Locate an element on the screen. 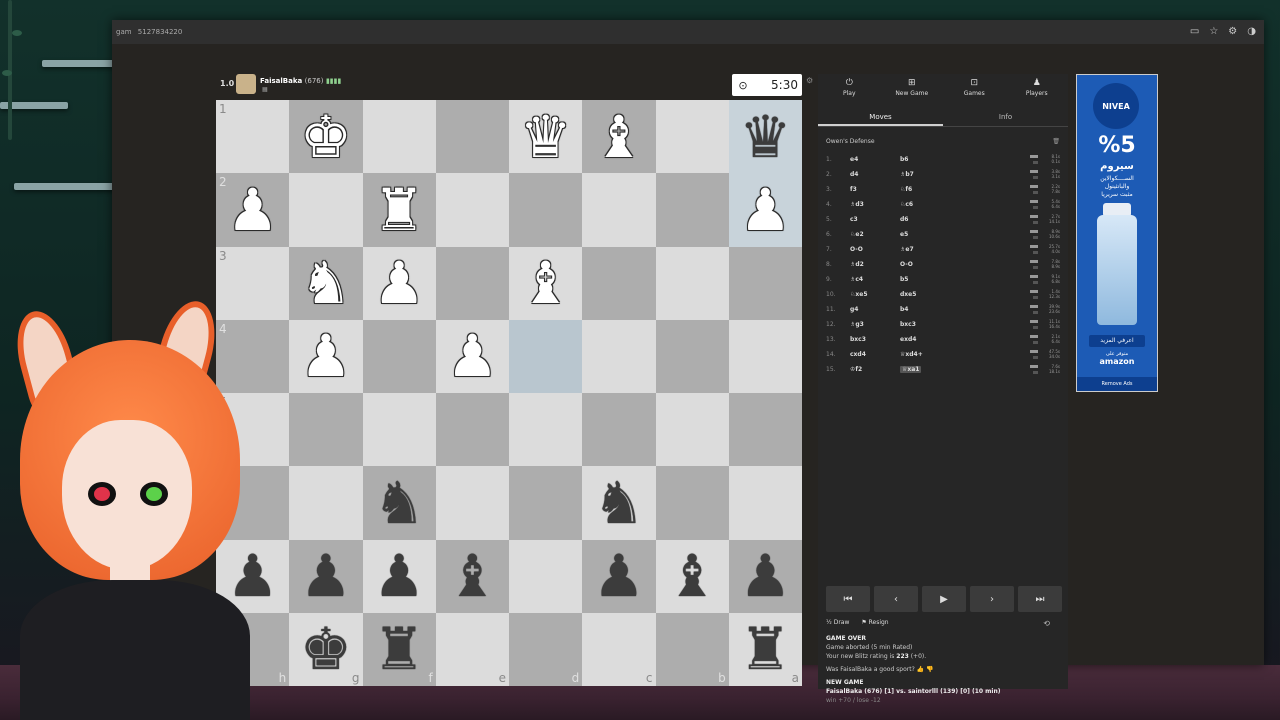 This screenshot has width=1280, height=720. white-rook-piece: ♜ is located at coordinates (399, 210).